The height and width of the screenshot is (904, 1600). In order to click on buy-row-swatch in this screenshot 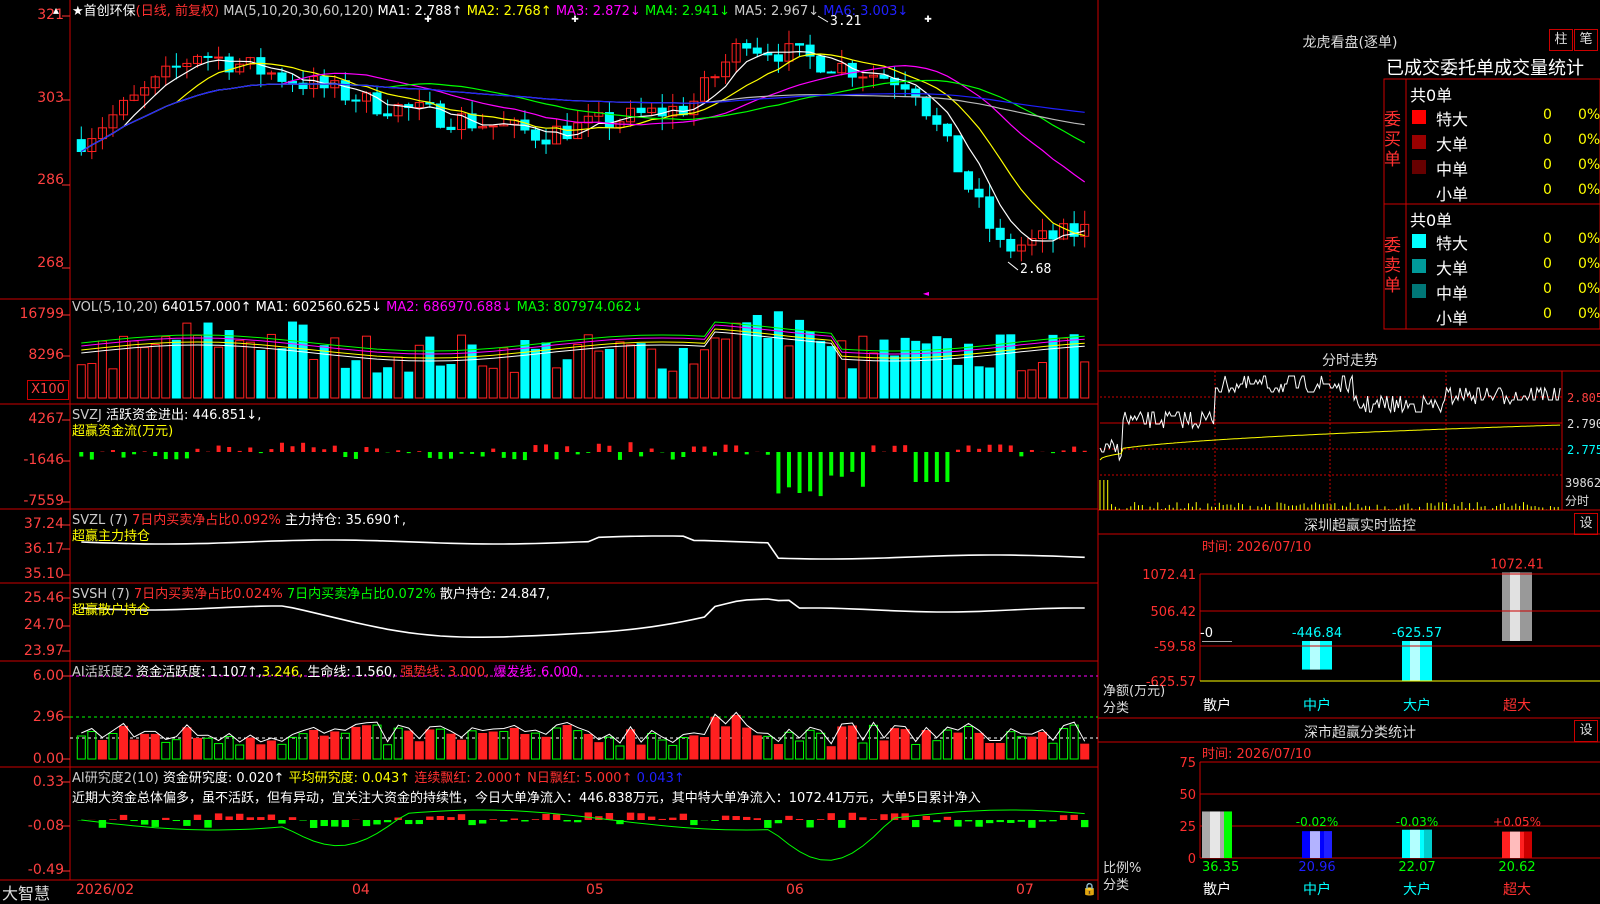, I will do `click(1419, 142)`.